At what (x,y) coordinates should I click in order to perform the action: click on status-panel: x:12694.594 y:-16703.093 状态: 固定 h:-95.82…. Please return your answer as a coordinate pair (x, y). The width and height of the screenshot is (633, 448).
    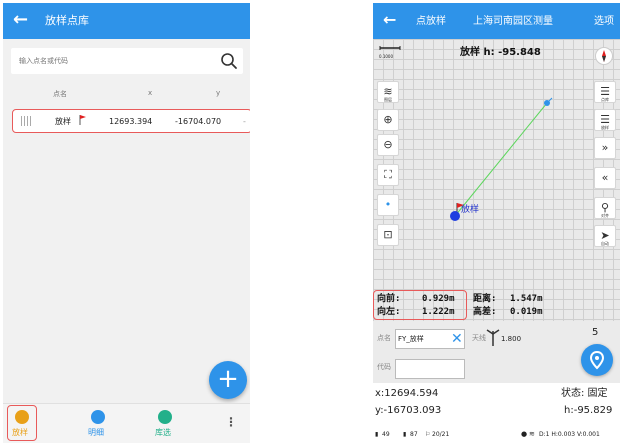
    Looking at the image, I should click on (496, 405).